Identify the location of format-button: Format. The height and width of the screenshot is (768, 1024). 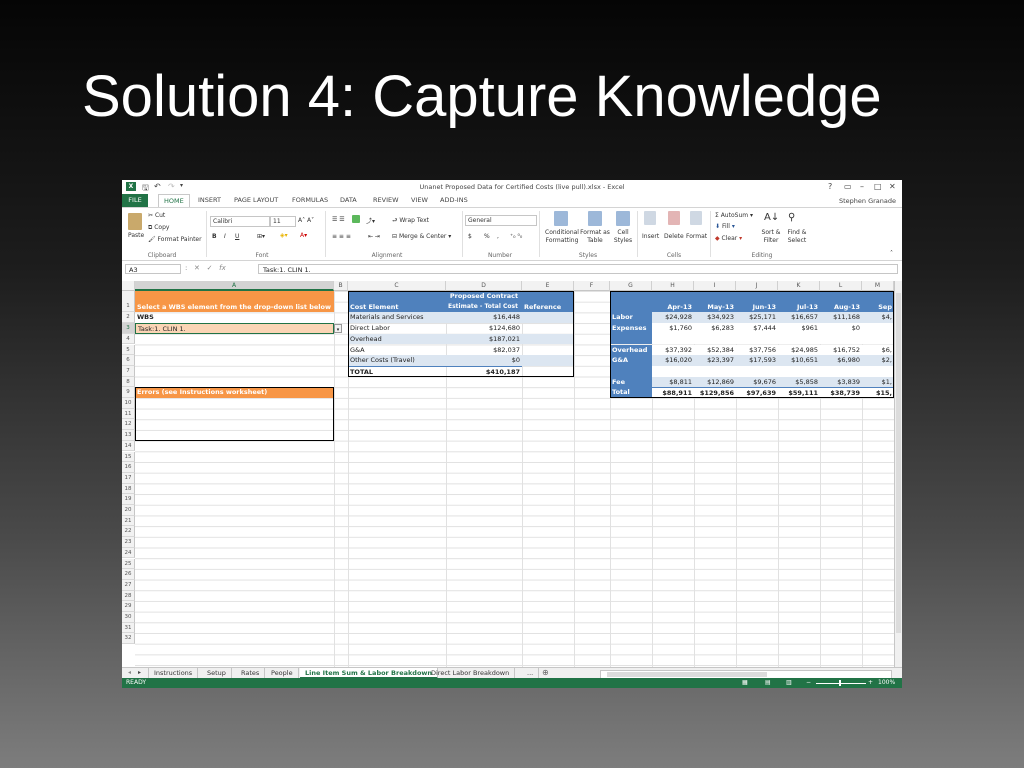
(696, 236).